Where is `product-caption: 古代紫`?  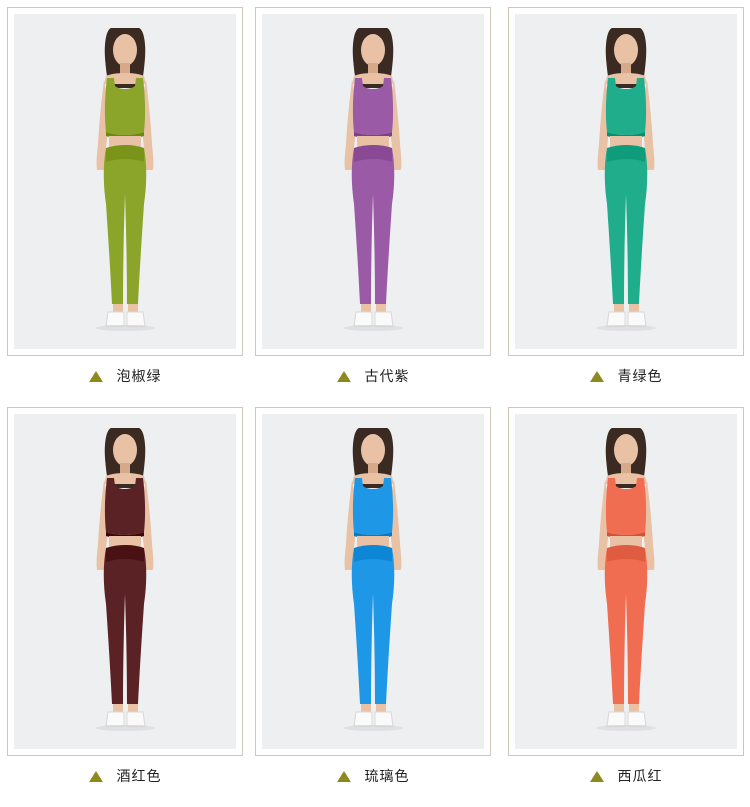 product-caption: 古代紫 is located at coordinates (373, 376).